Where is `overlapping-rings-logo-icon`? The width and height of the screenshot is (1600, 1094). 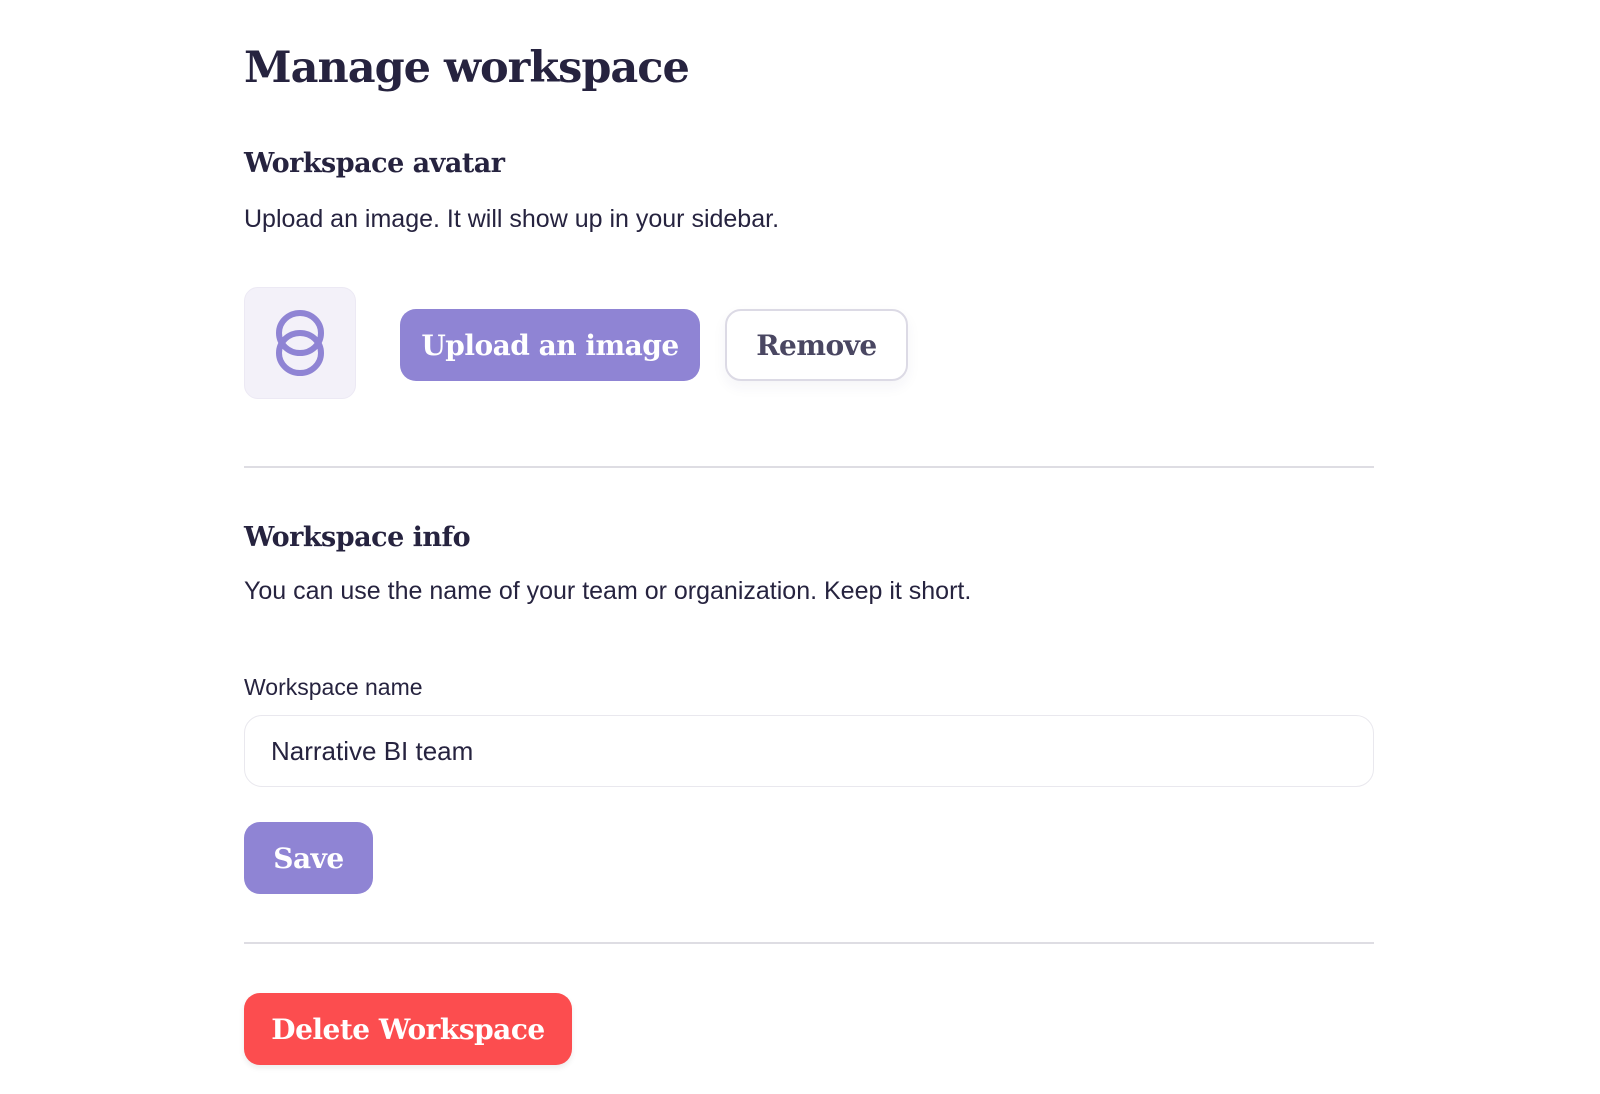 overlapping-rings-logo-icon is located at coordinates (300, 343).